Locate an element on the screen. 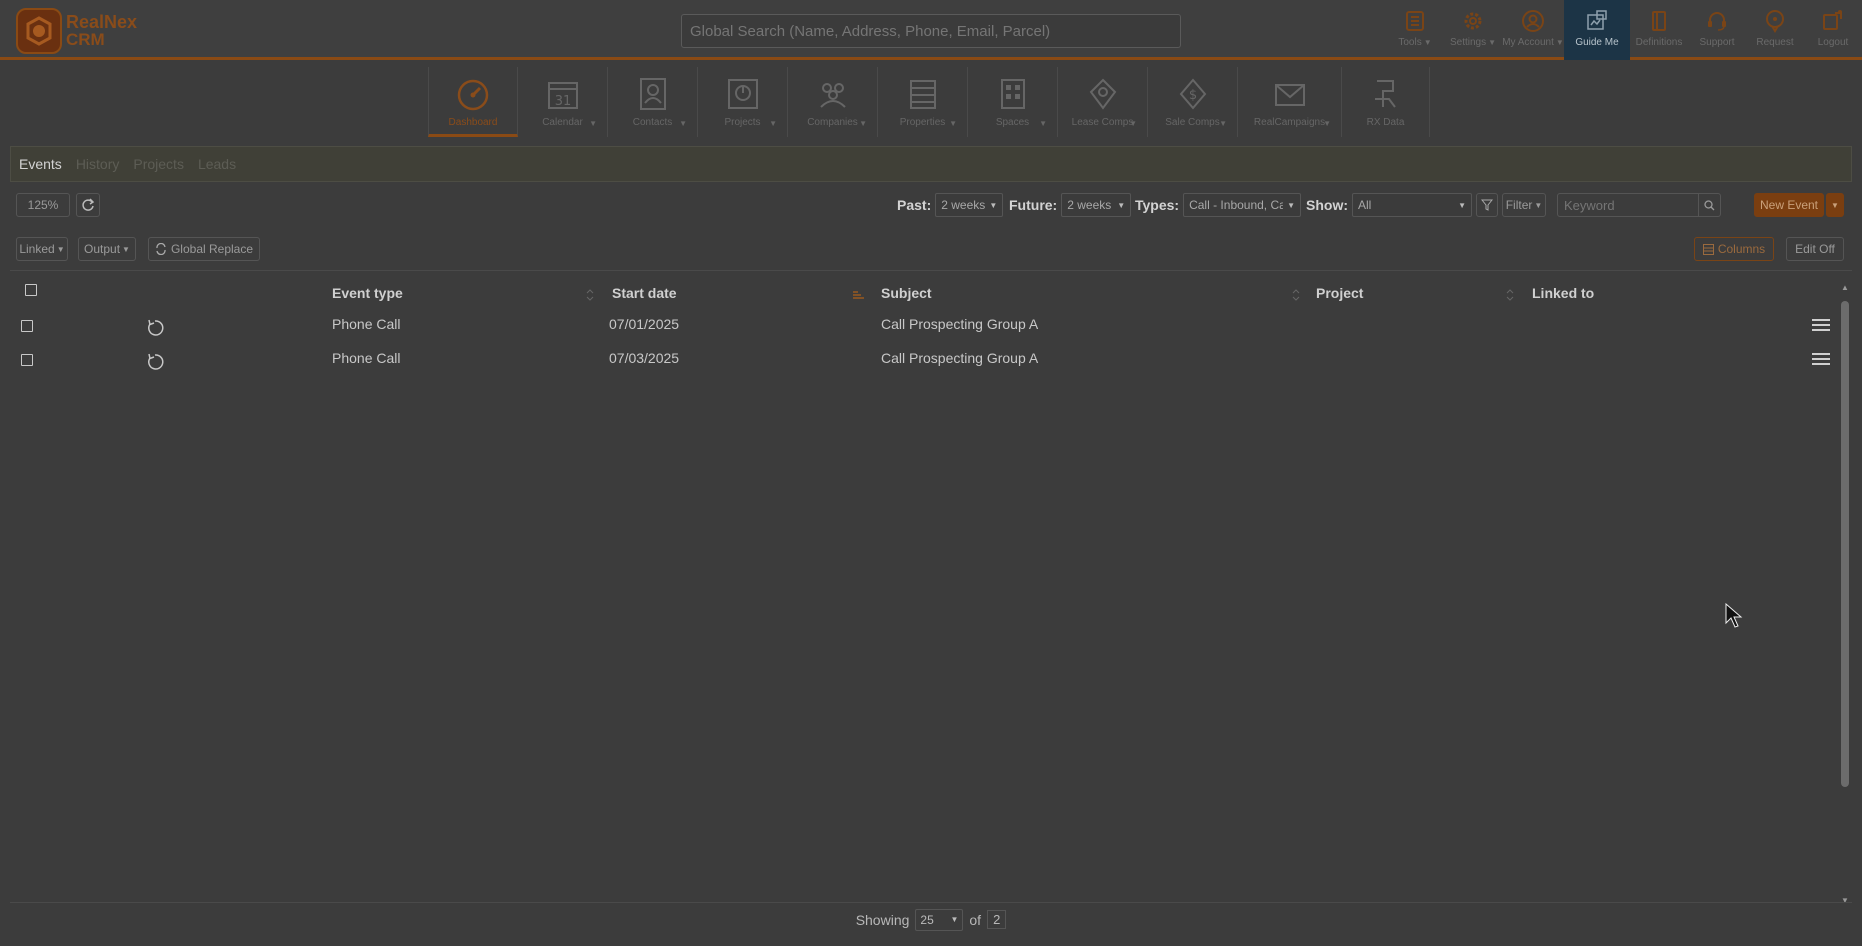 The image size is (1862, 946). realnex-logo: RealNex CRM is located at coordinates (81, 31).